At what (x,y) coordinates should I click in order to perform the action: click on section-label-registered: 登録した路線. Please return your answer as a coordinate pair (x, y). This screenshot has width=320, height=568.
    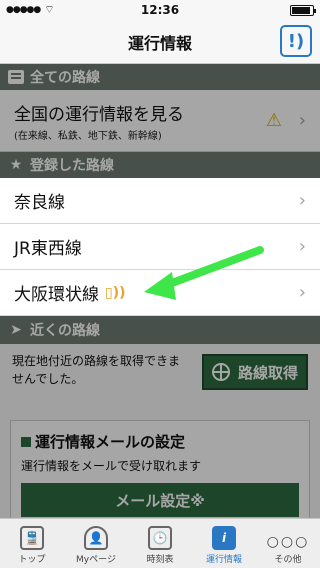
    Looking at the image, I should click on (72, 166).